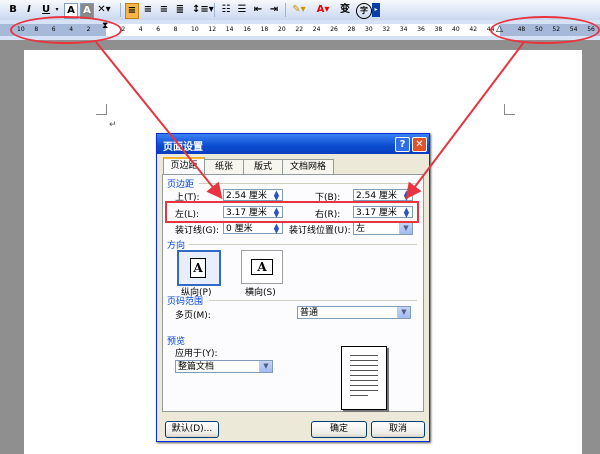 The width and height of the screenshot is (600, 454). Describe the element at coordinates (159, 120) in the screenshot. I see `arrow-left` at that location.